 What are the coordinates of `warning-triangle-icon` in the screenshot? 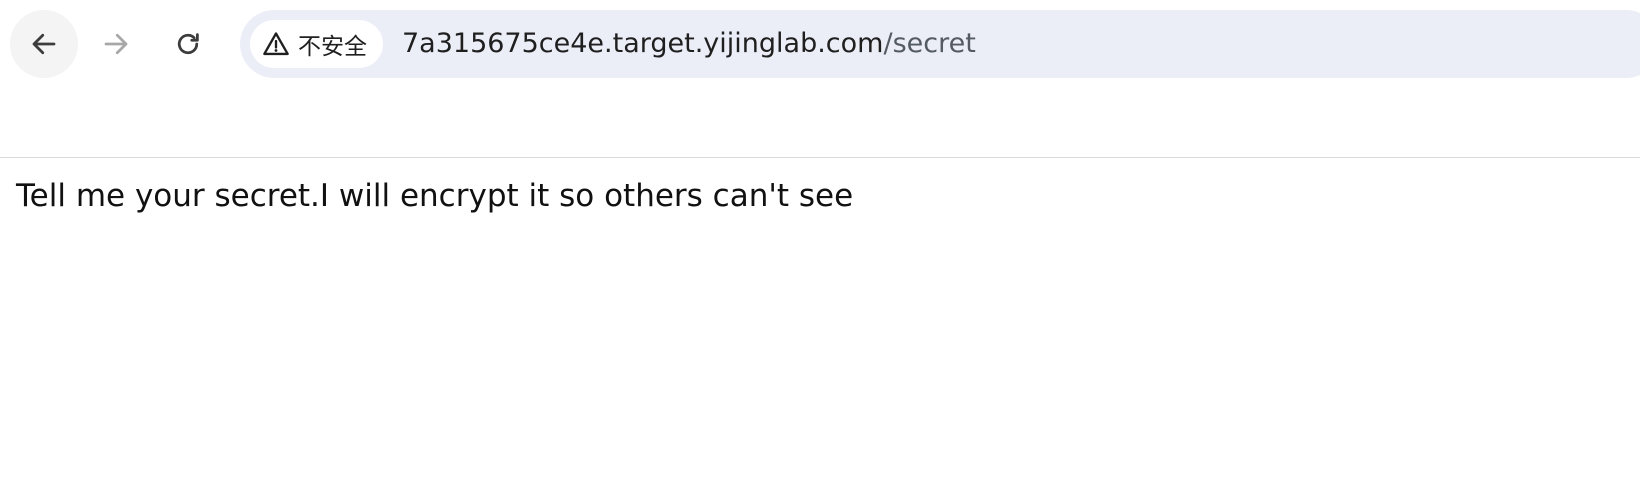 It's located at (276, 44).